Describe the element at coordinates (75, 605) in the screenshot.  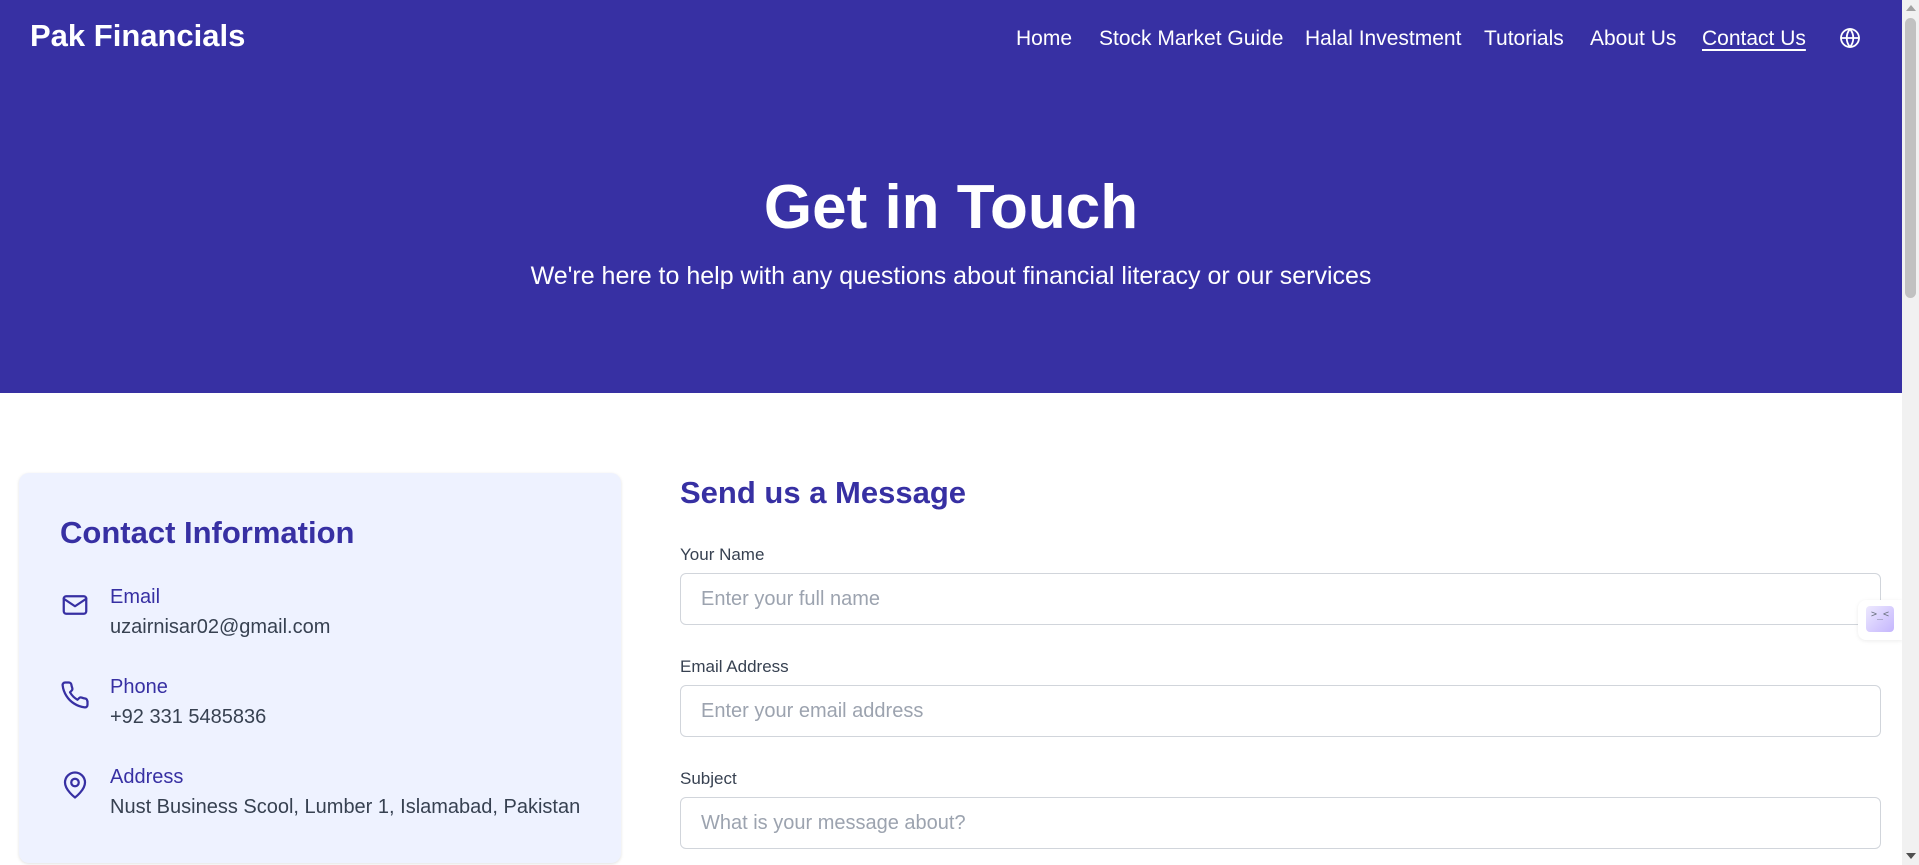
I see `mail-icon` at that location.